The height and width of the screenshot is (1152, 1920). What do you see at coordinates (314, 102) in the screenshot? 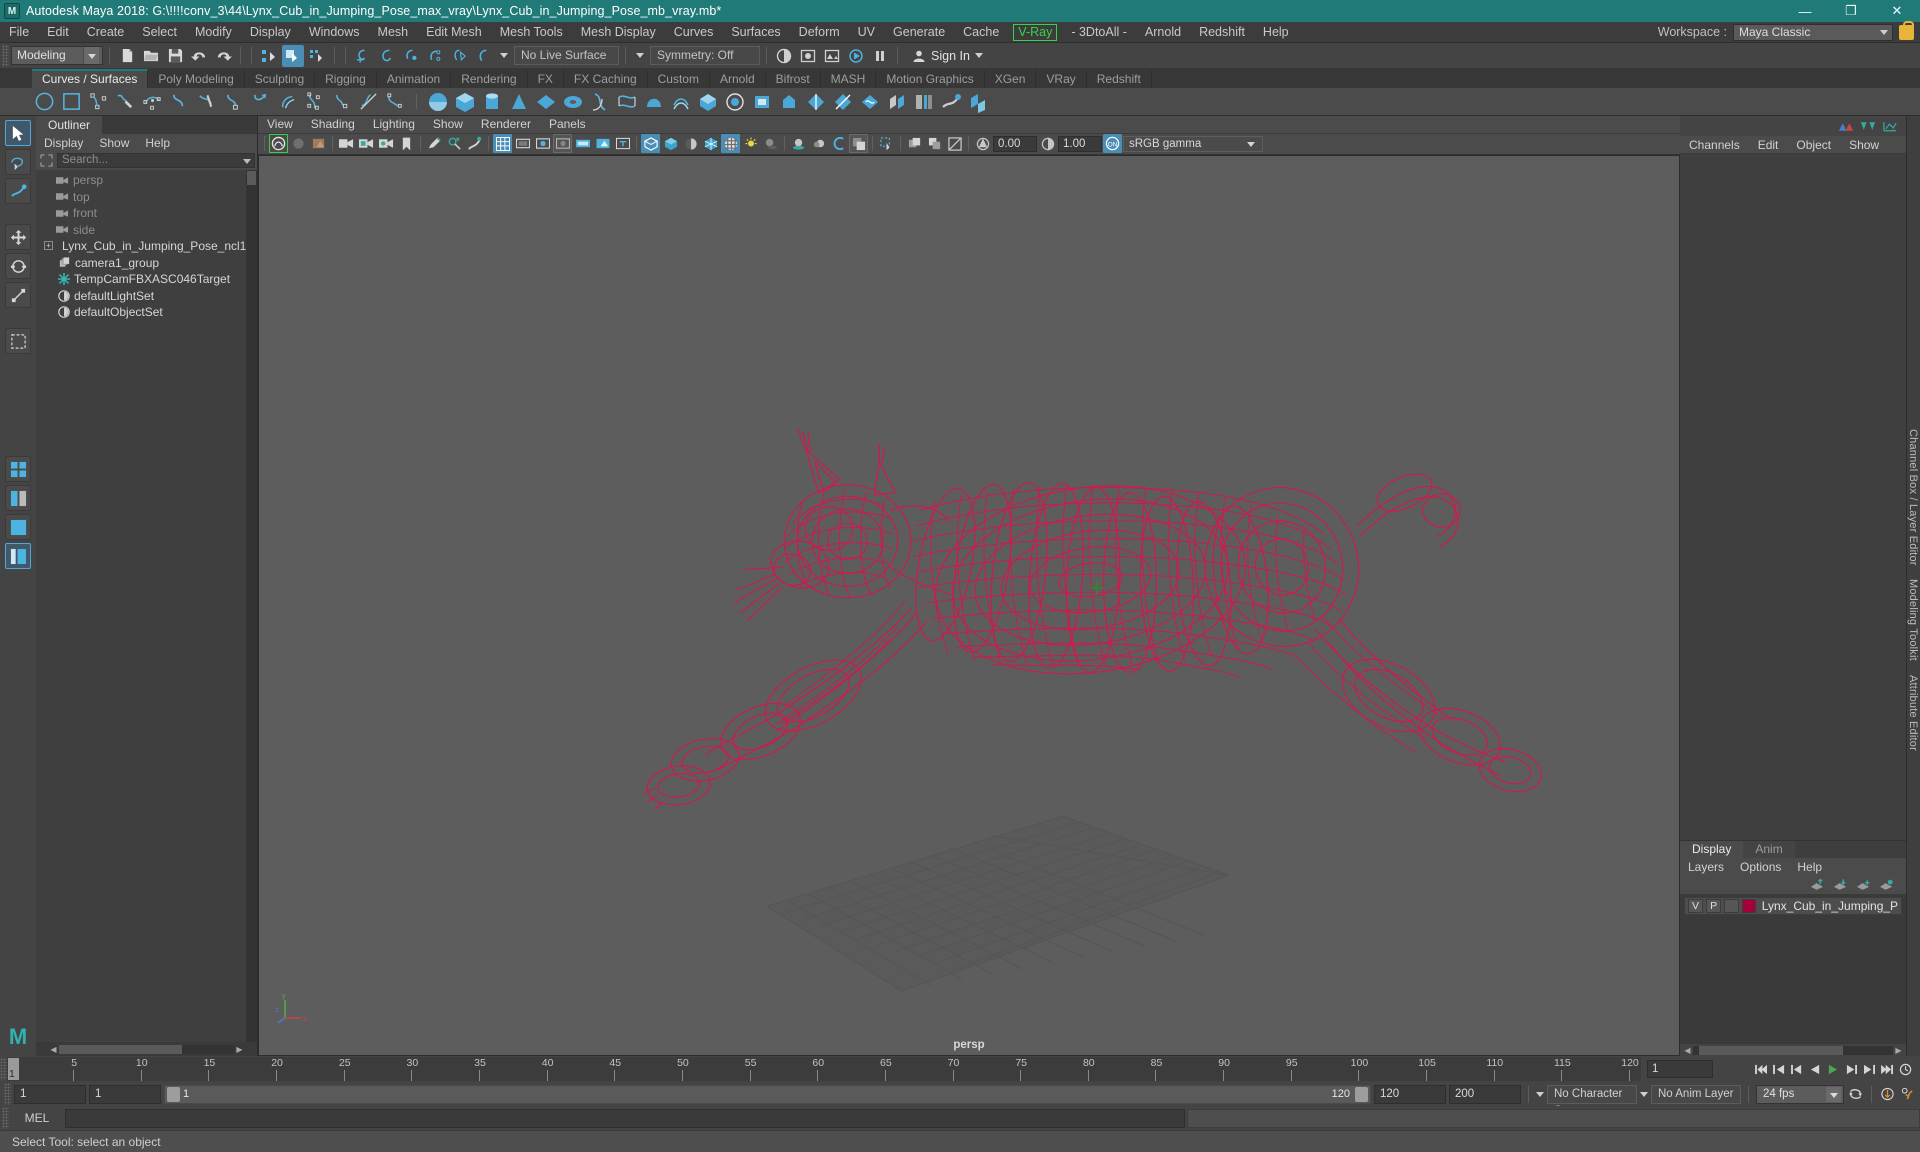
I see `rebuild-curve-icon` at bounding box center [314, 102].